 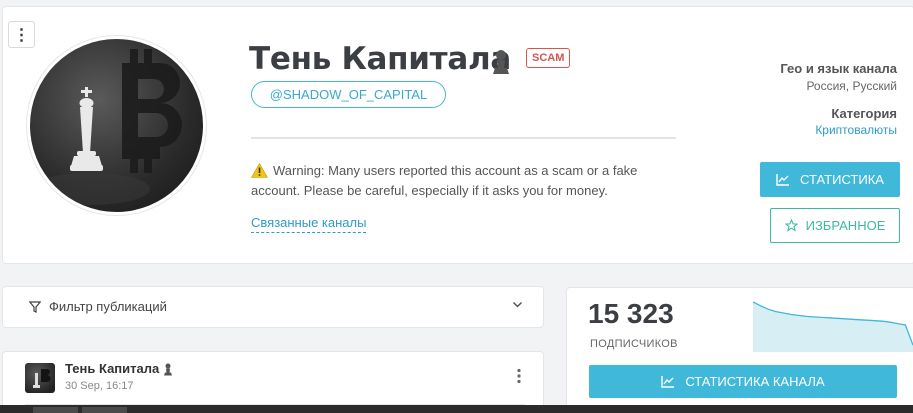 I want to click on subscribers-sparkline, so click(x=833, y=326).